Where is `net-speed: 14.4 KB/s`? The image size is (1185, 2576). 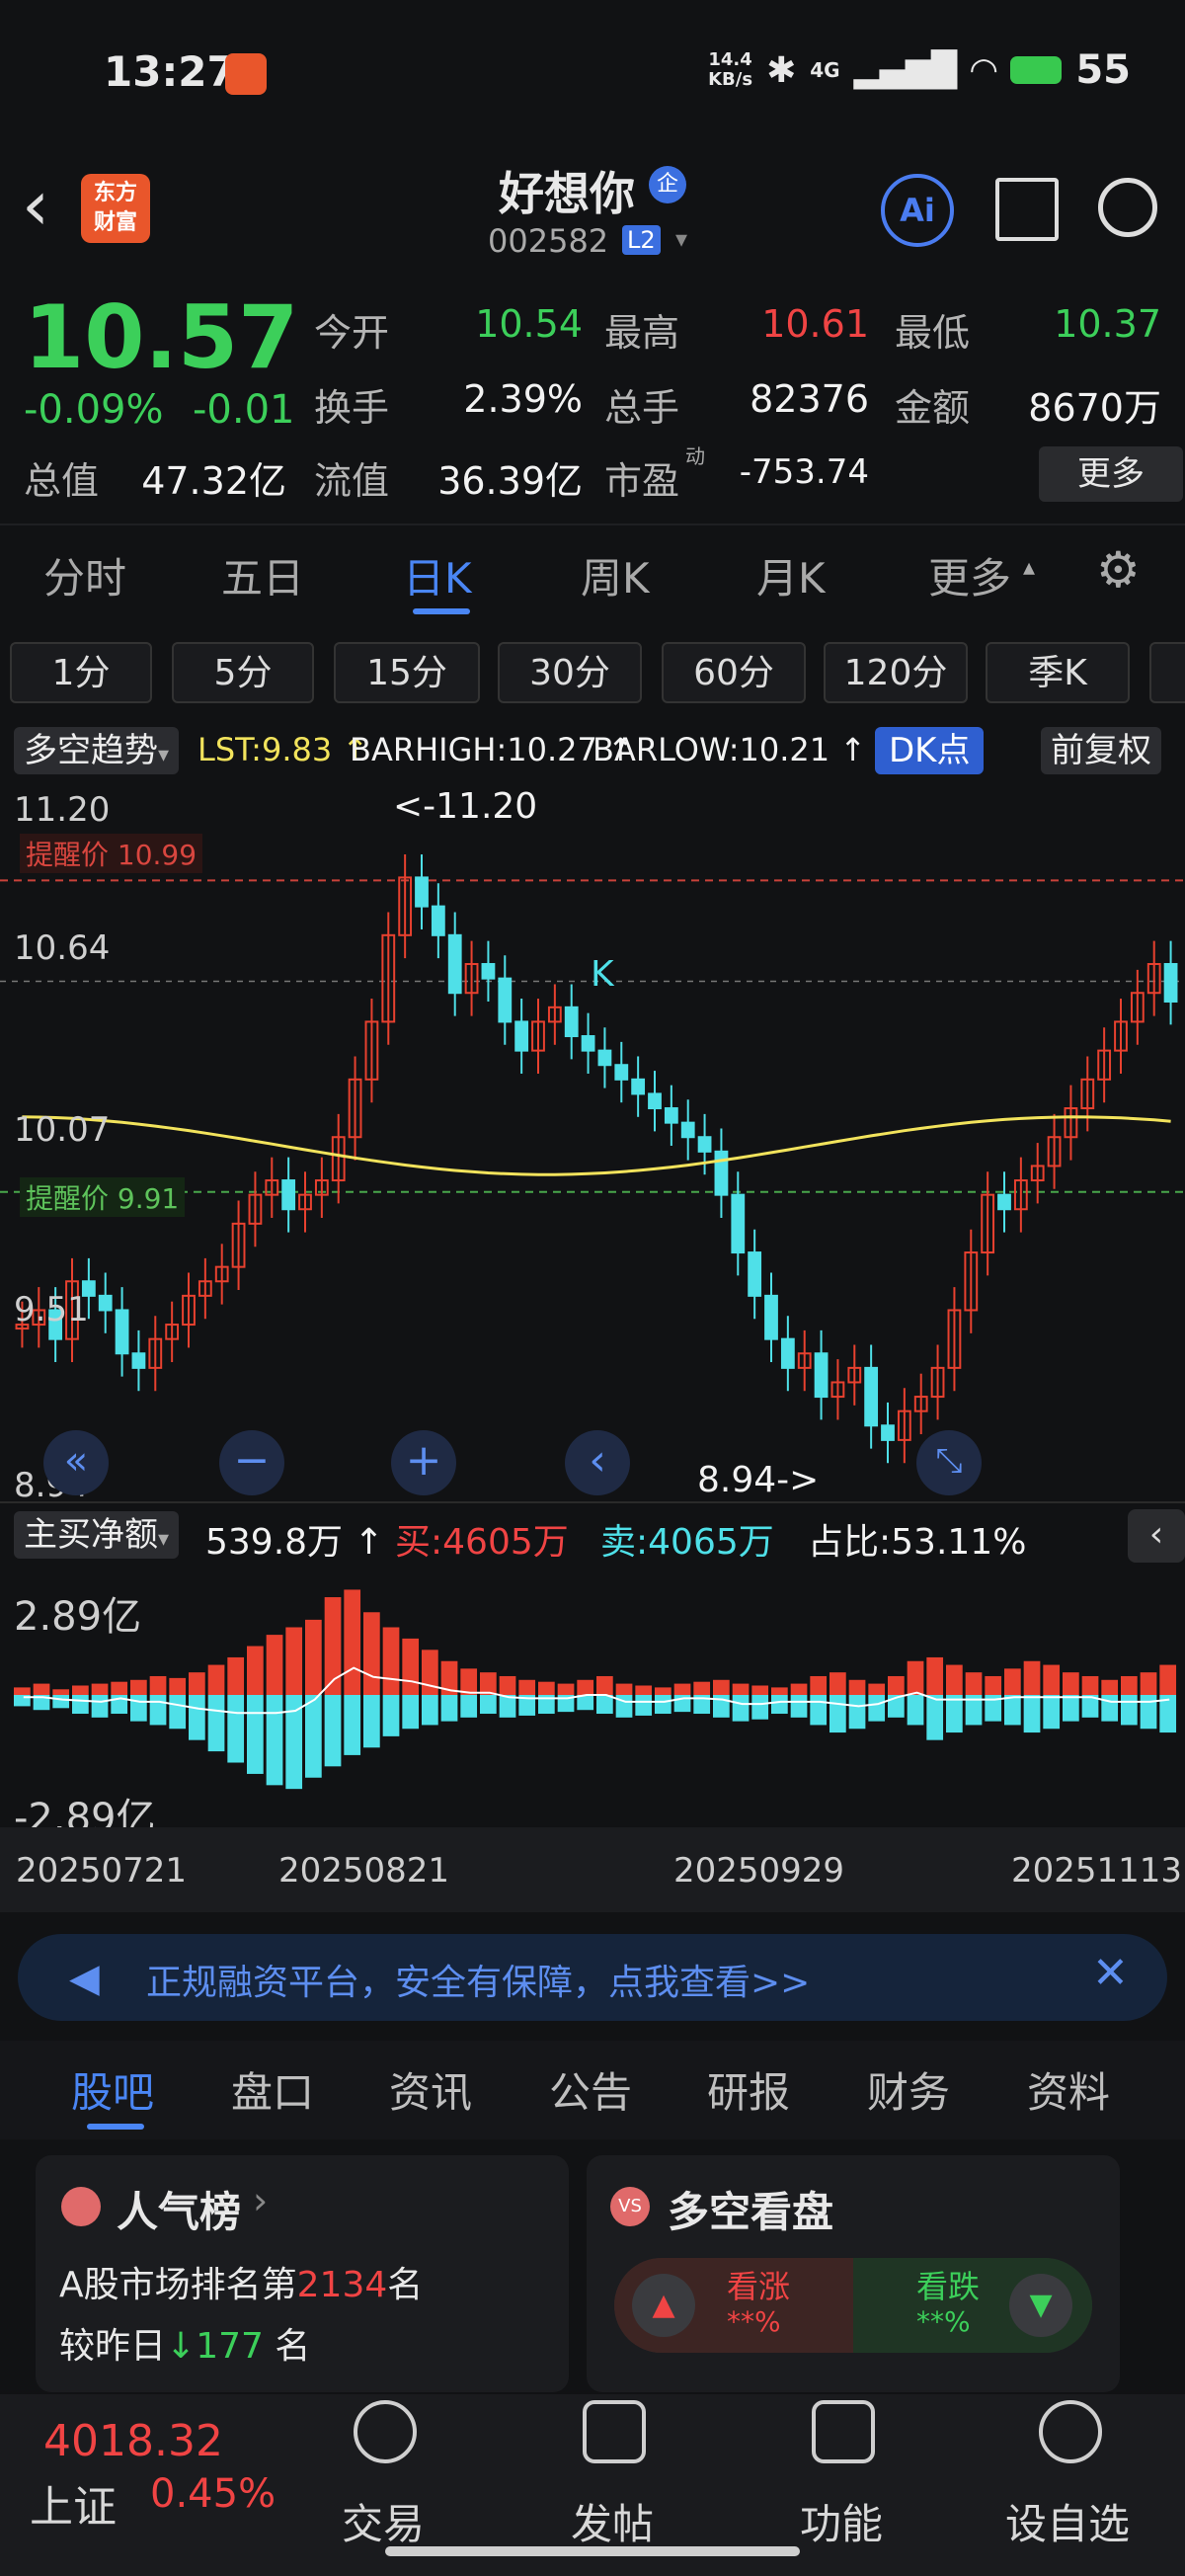
net-speed: 14.4 KB/s is located at coordinates (730, 70).